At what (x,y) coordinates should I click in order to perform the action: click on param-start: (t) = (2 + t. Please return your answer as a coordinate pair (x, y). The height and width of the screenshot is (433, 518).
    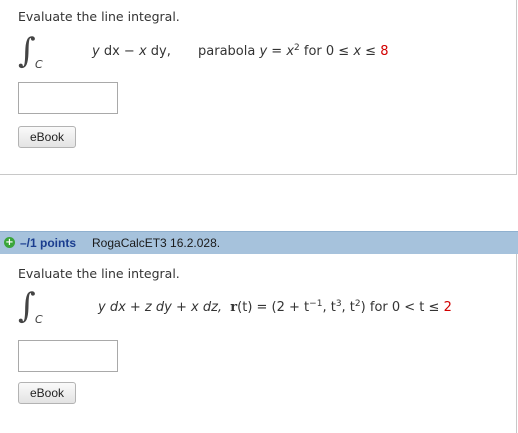
    Looking at the image, I should click on (273, 307).